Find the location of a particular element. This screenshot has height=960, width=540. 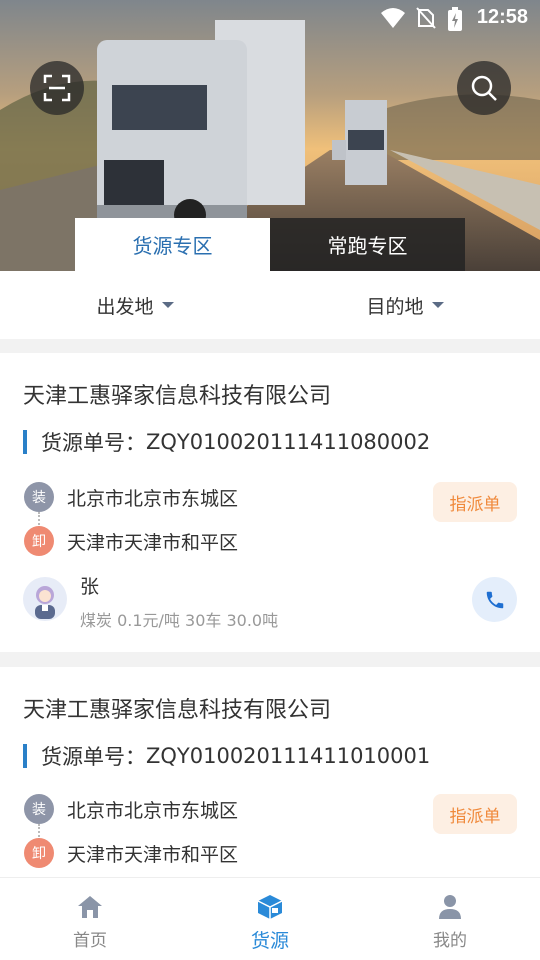

bottom-nav: 首页 货源 我的 is located at coordinates (270, 918).